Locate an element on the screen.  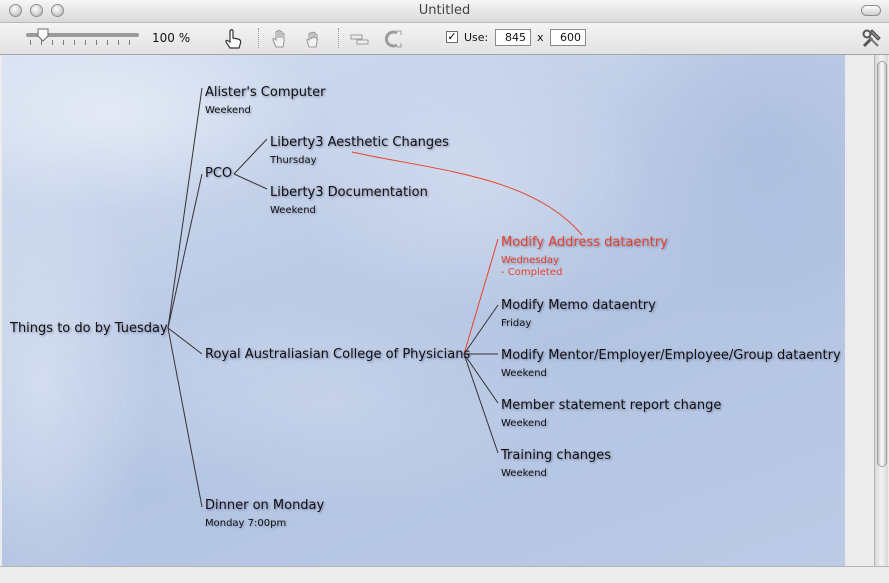
tools-icon is located at coordinates (871, 39).